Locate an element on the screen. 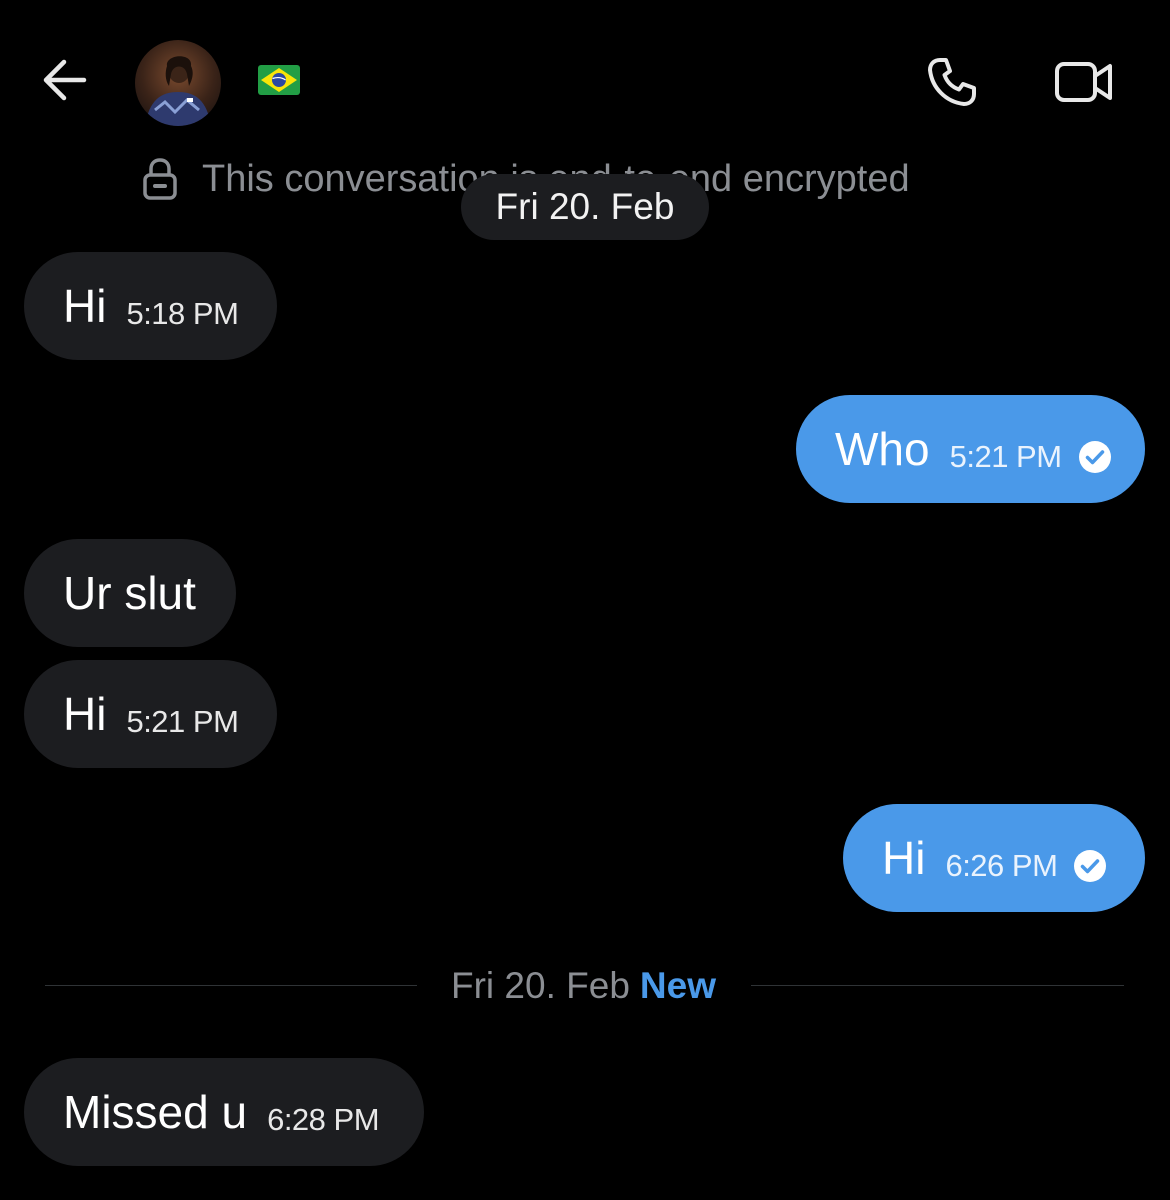 Image resolution: width=1170 pixels, height=1200 pixels. phone-icon is located at coordinates (952, 82).